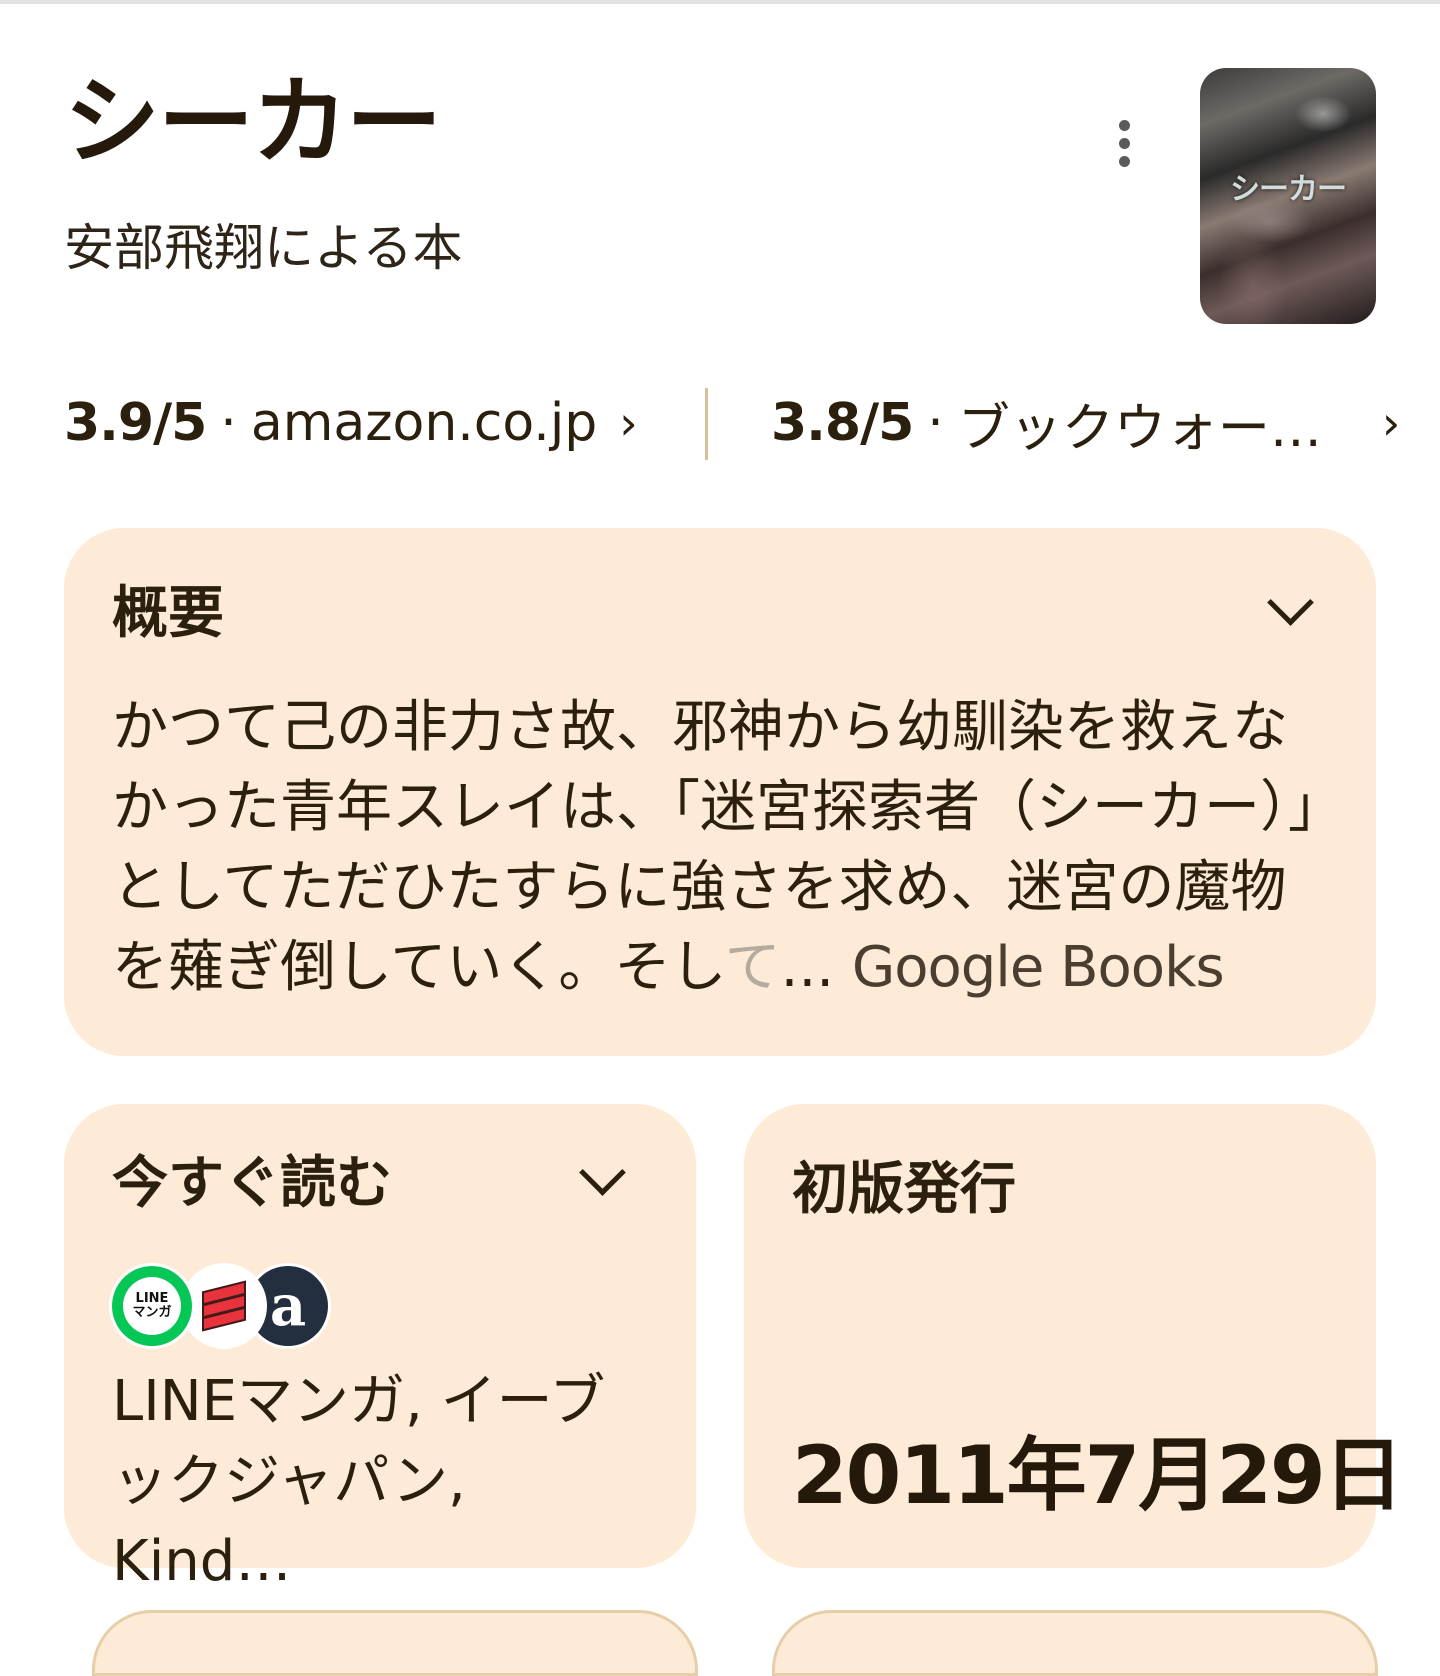 This screenshot has height=1676, width=1440. What do you see at coordinates (706, 424) in the screenshot?
I see `rating-divider` at bounding box center [706, 424].